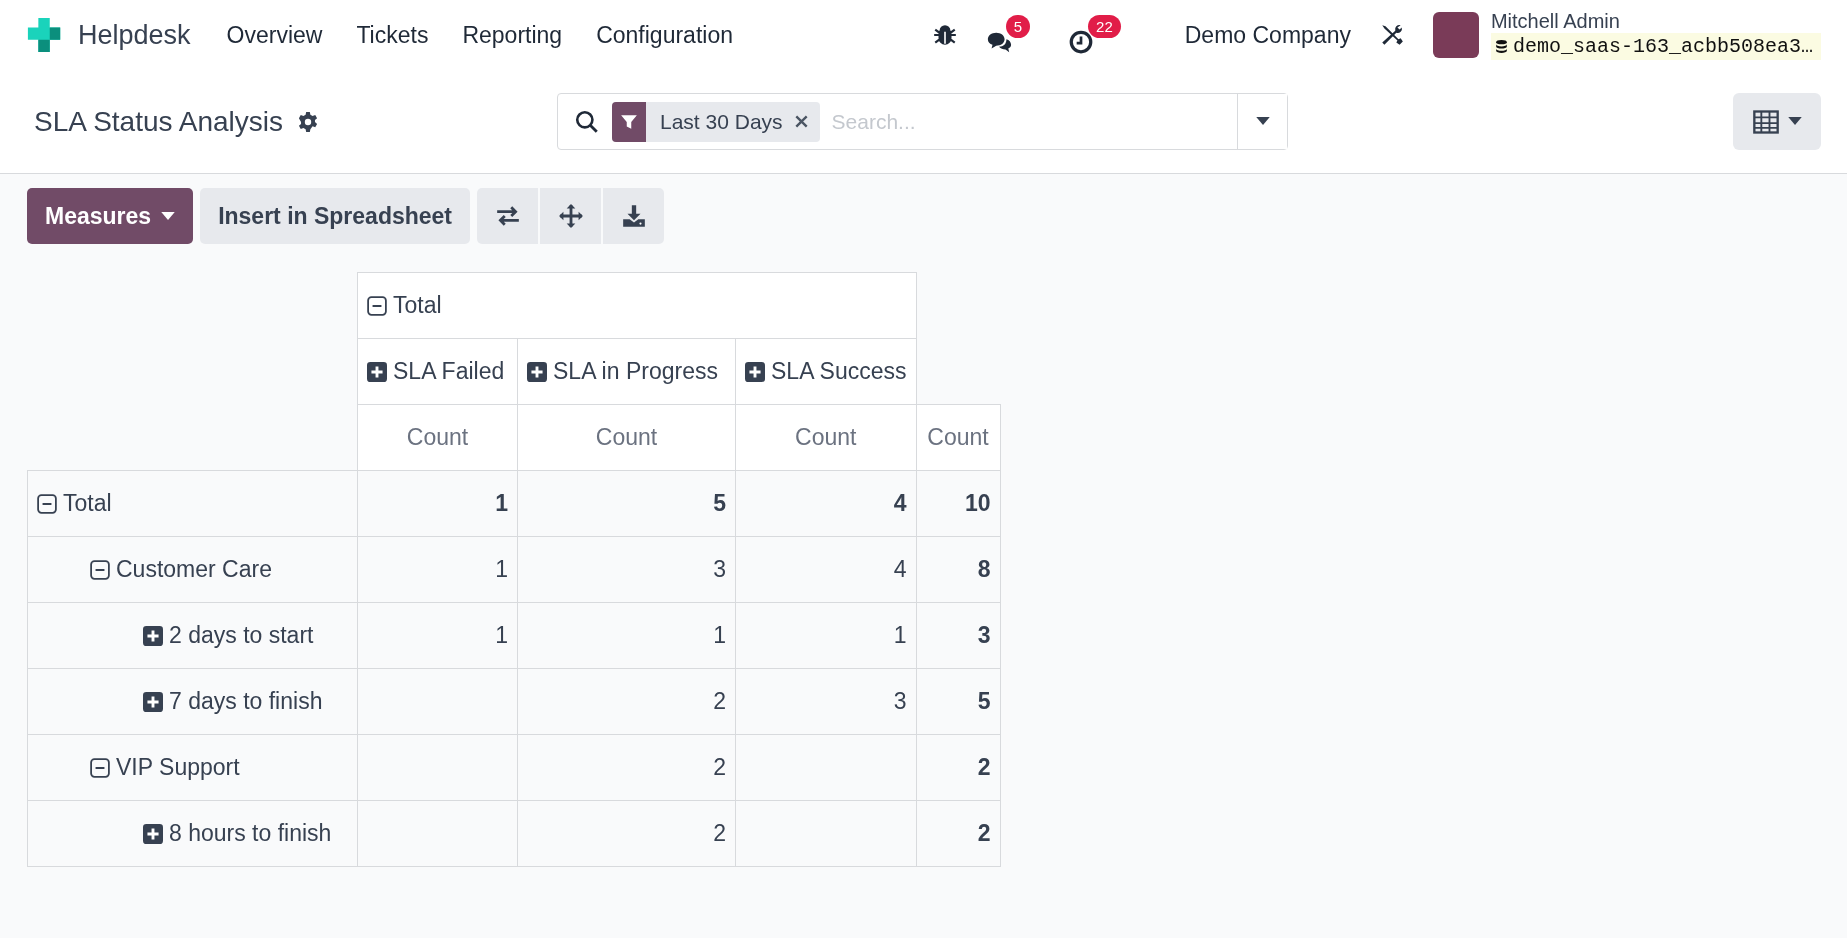  What do you see at coordinates (308, 121) in the screenshot?
I see `settings-icon` at bounding box center [308, 121].